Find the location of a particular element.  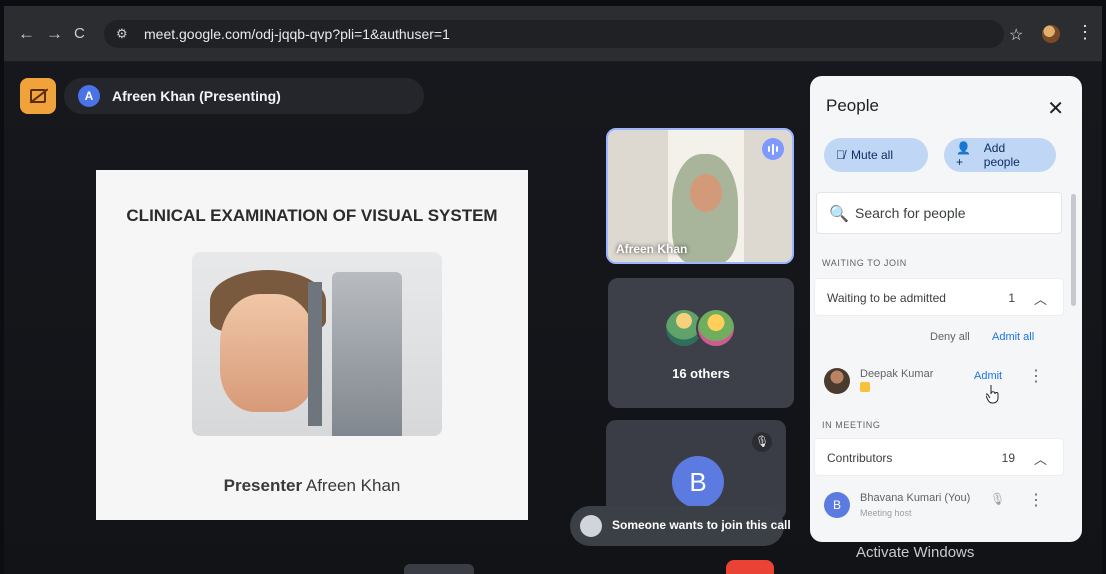

mute-all-button: 🎙̸ Mute all is located at coordinates (876, 155).